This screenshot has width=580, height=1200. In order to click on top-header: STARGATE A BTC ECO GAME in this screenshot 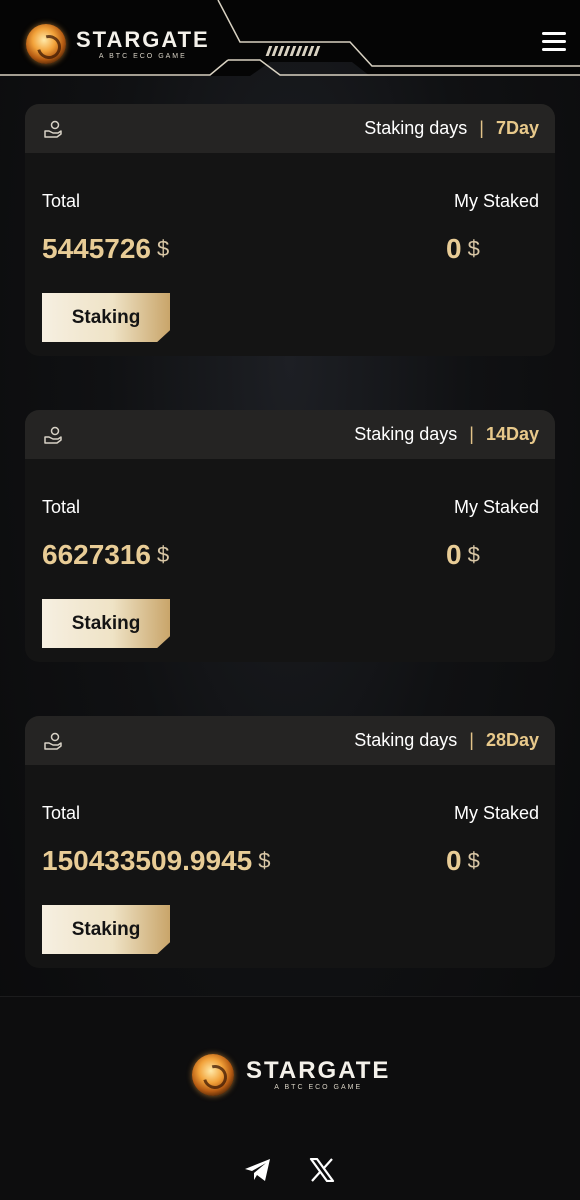, I will do `click(290, 48)`.